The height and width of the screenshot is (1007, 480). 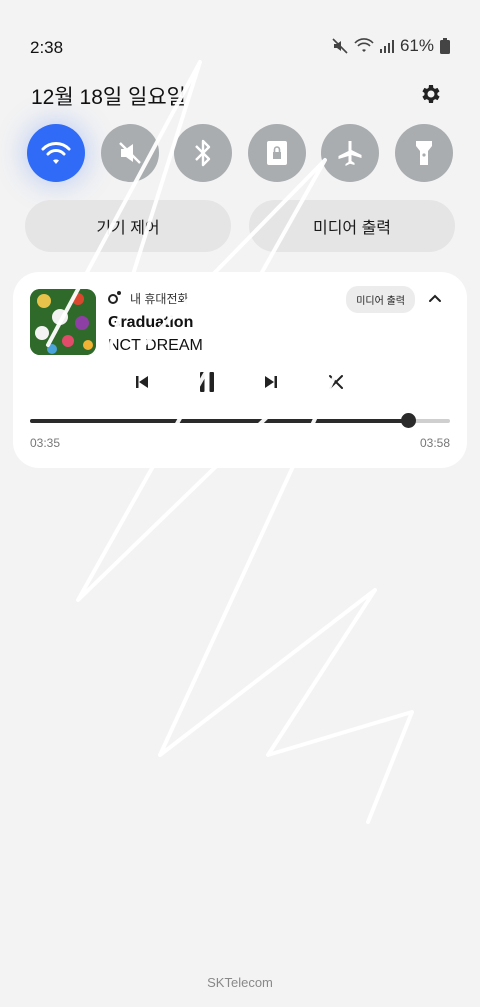 What do you see at coordinates (352, 226) in the screenshot?
I see `media-output-button: 미디어 출력` at bounding box center [352, 226].